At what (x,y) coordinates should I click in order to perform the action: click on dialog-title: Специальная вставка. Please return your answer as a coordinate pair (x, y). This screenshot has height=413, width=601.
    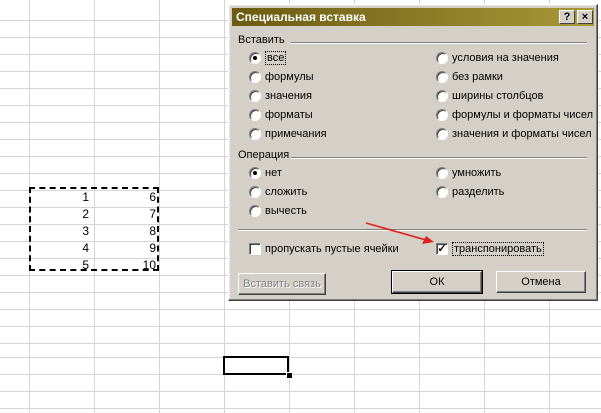
    Looking at the image, I should click on (301, 17).